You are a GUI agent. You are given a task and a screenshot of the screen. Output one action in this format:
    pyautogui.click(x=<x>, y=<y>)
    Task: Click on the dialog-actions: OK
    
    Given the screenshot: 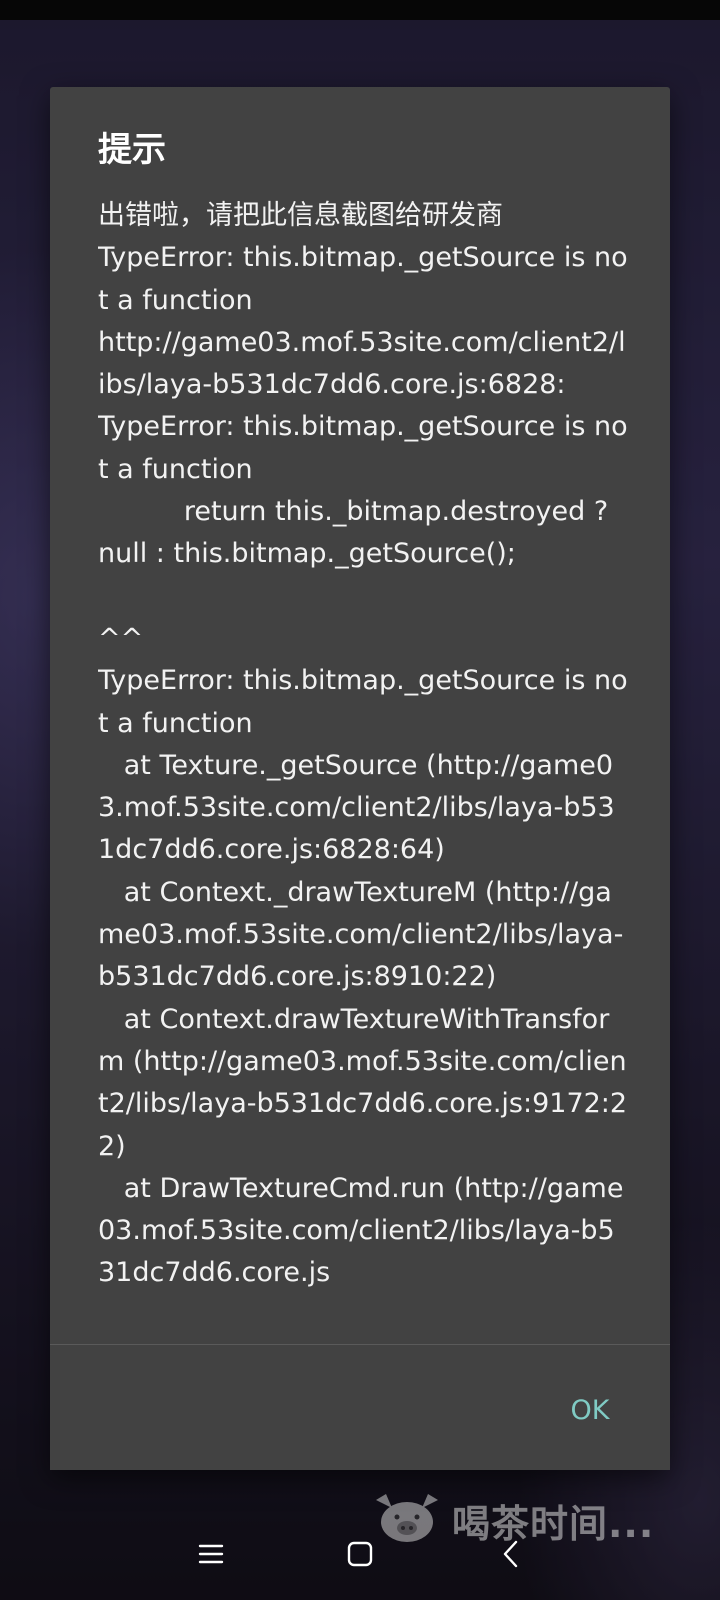 What is the action you would take?
    pyautogui.click(x=360, y=1407)
    